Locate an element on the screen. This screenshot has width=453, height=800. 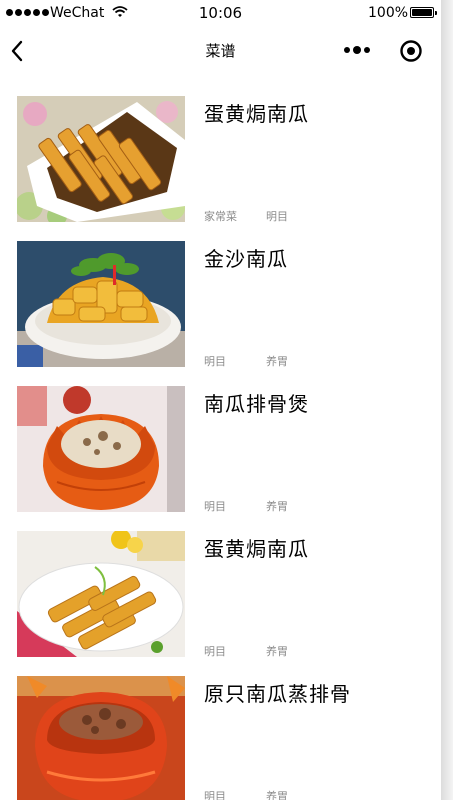
navigation-bar: 菜谱 is located at coordinates (220, 51).